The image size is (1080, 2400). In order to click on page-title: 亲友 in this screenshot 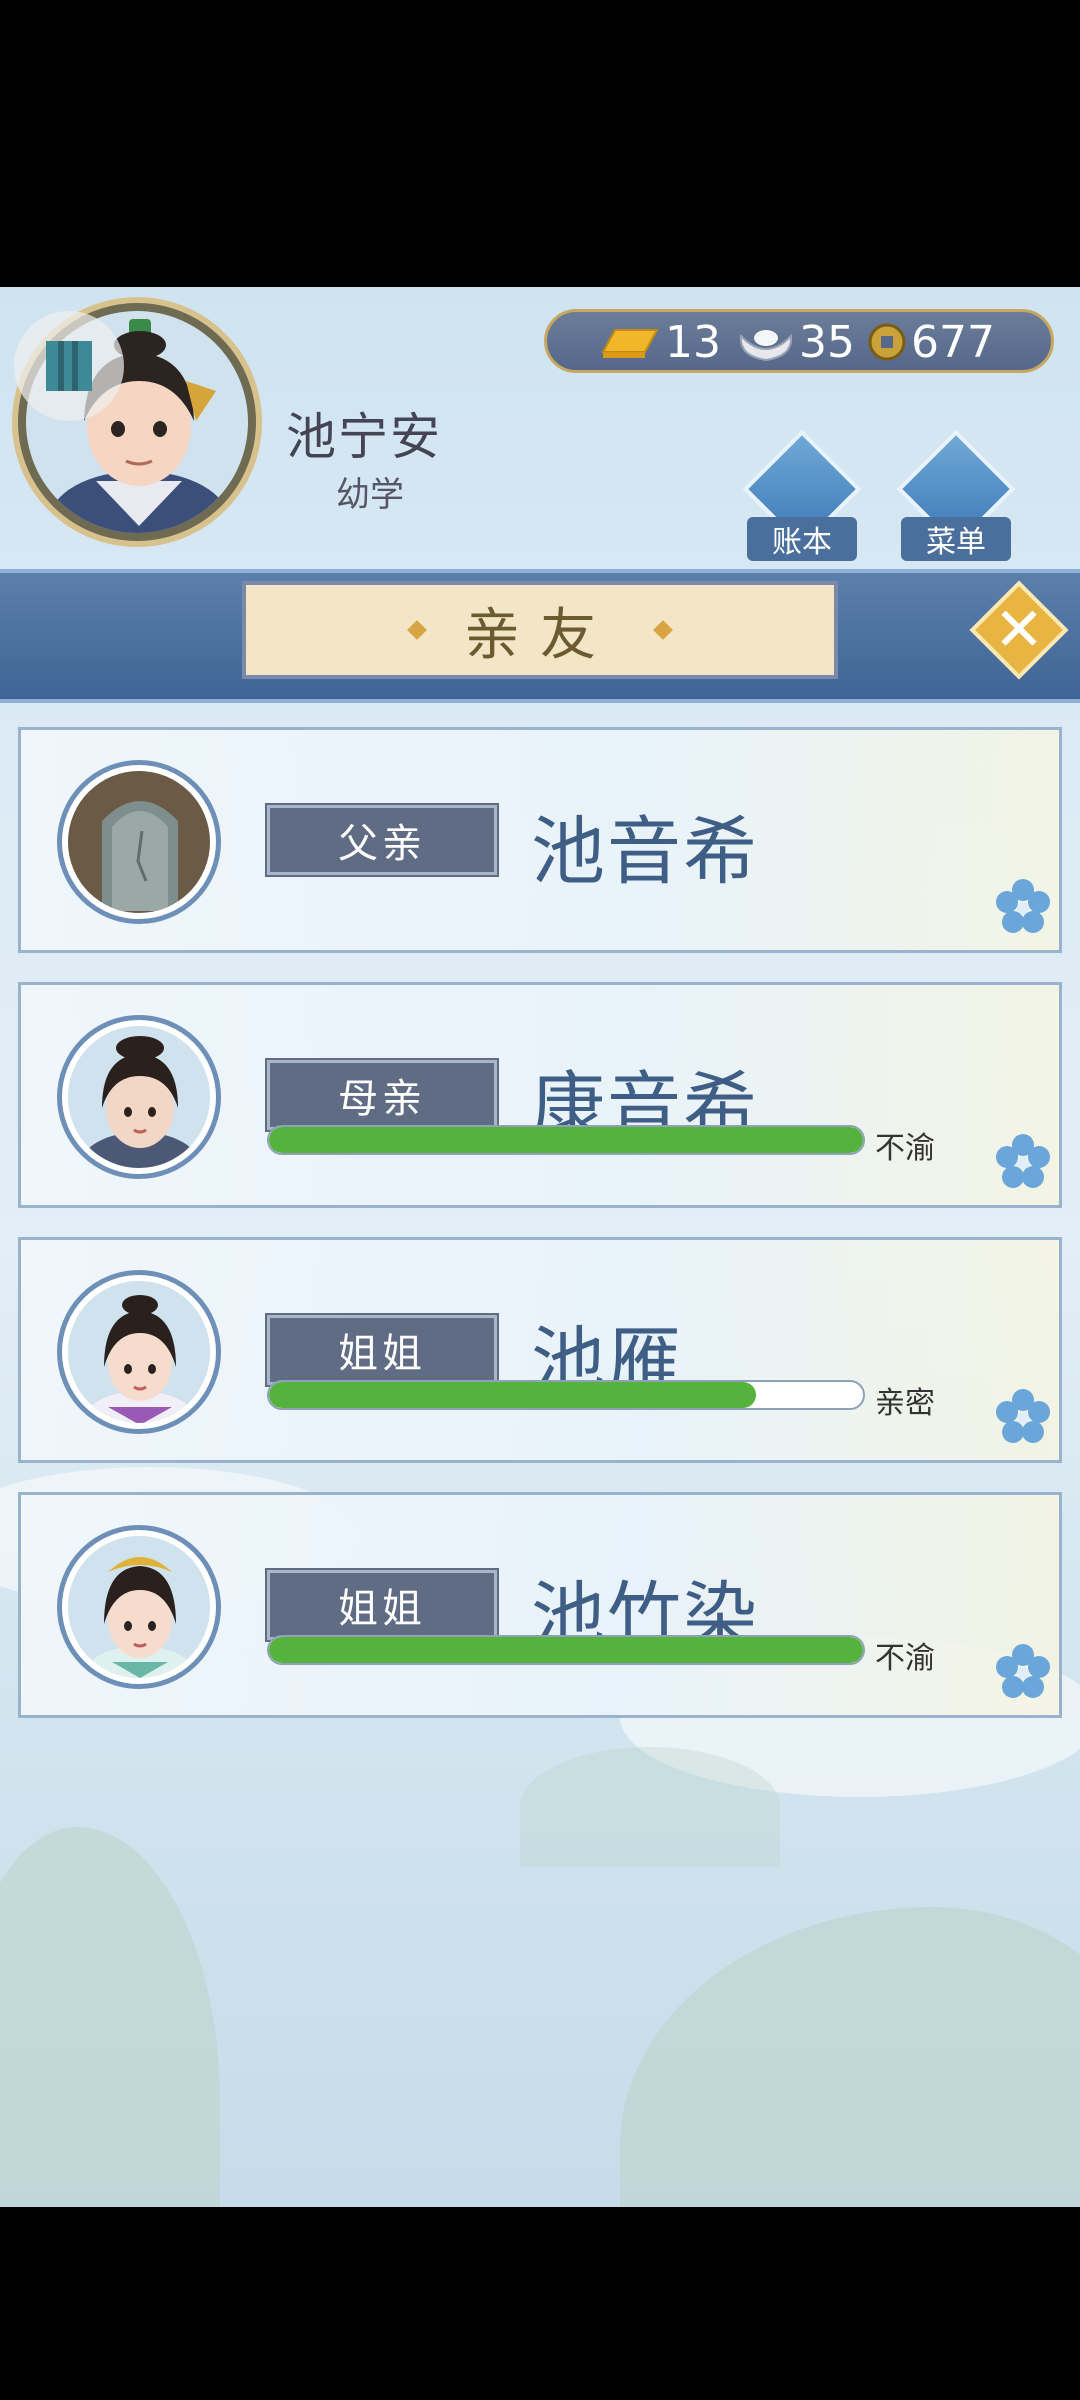, I will do `click(540, 635)`.